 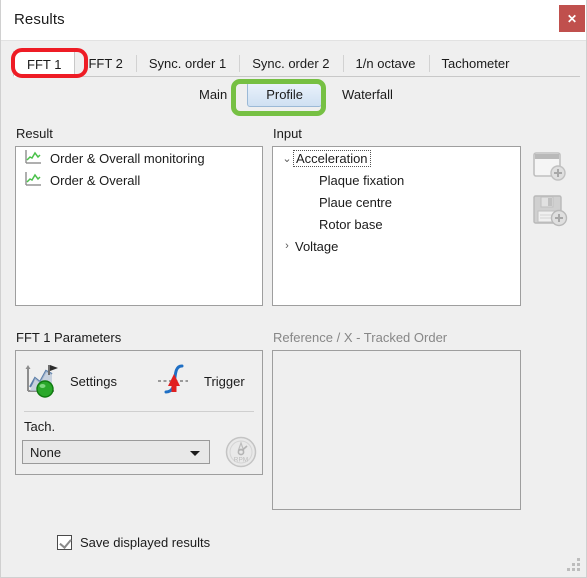 What do you see at coordinates (550, 167) in the screenshot?
I see `add-window-icon` at bounding box center [550, 167].